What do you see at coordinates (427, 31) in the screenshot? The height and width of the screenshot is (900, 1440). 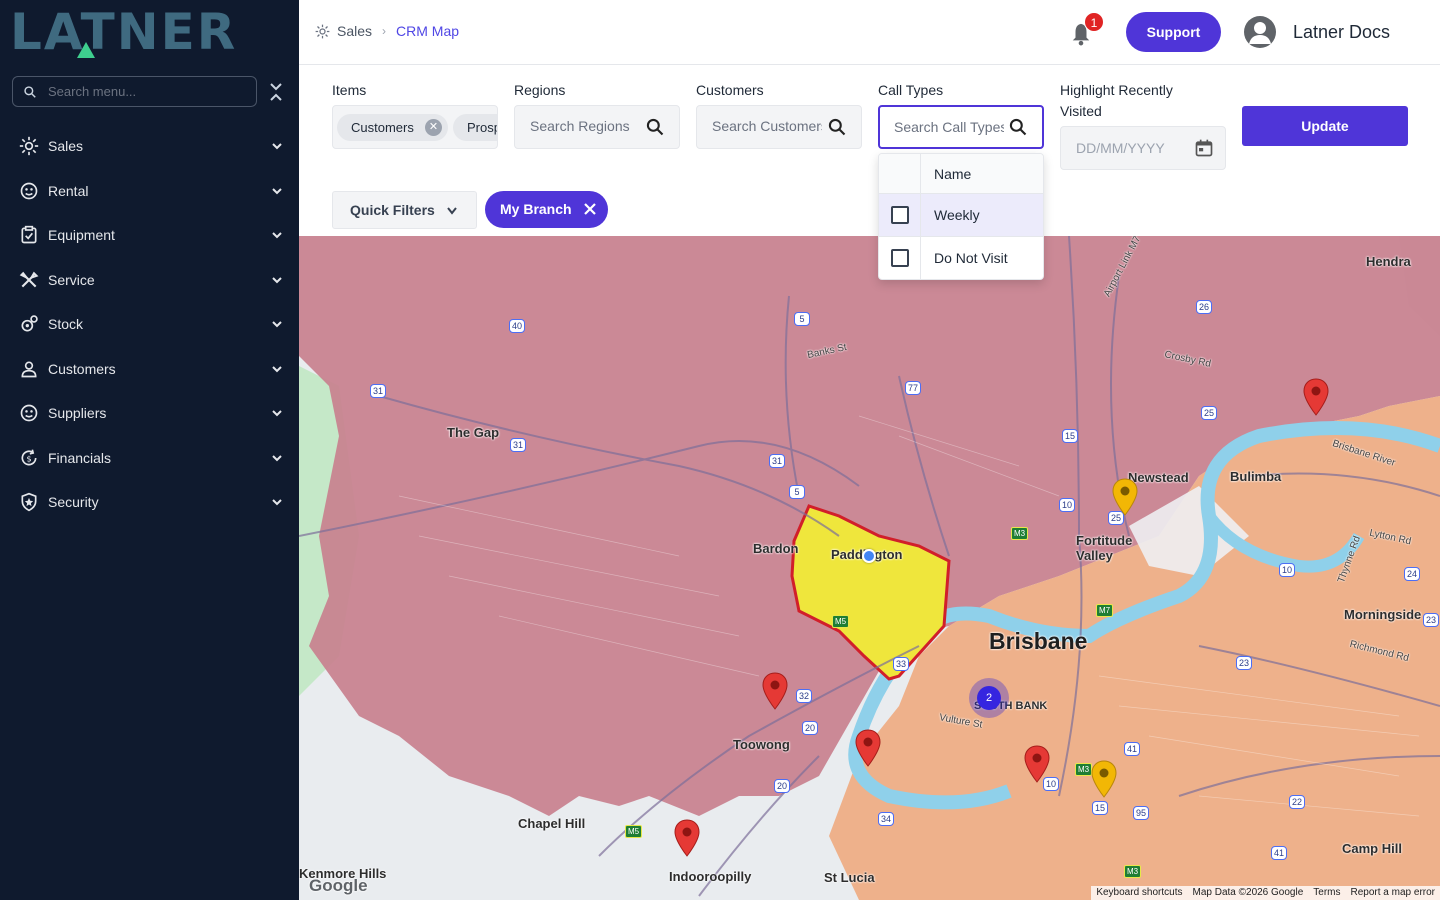 I see `breadcrumb-crm-map: CRM Map` at bounding box center [427, 31].